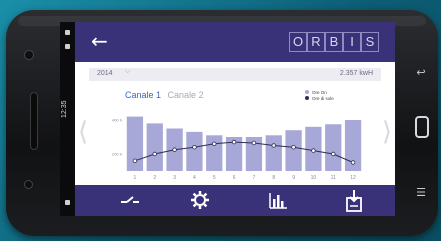  I want to click on y-tick-label: 200 h, so click(117, 154).